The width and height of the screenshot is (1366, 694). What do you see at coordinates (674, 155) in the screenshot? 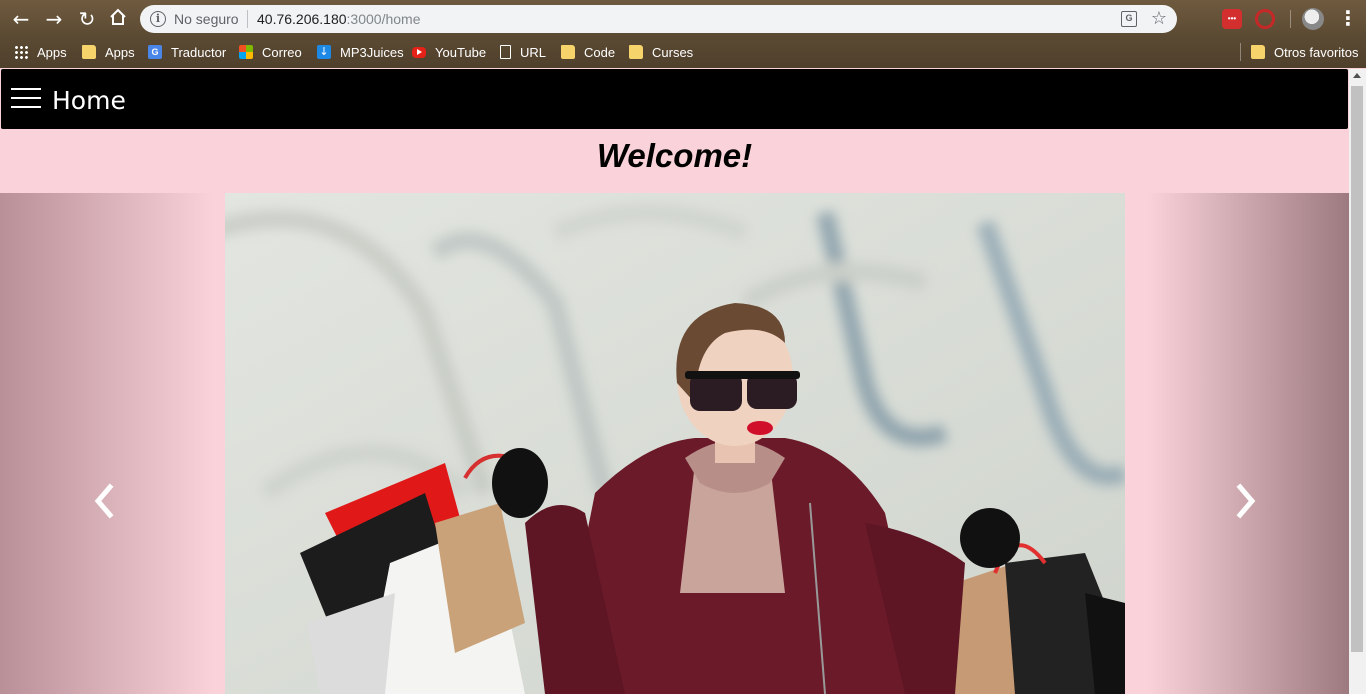
I see `welcome-heading: Welcome!` at bounding box center [674, 155].